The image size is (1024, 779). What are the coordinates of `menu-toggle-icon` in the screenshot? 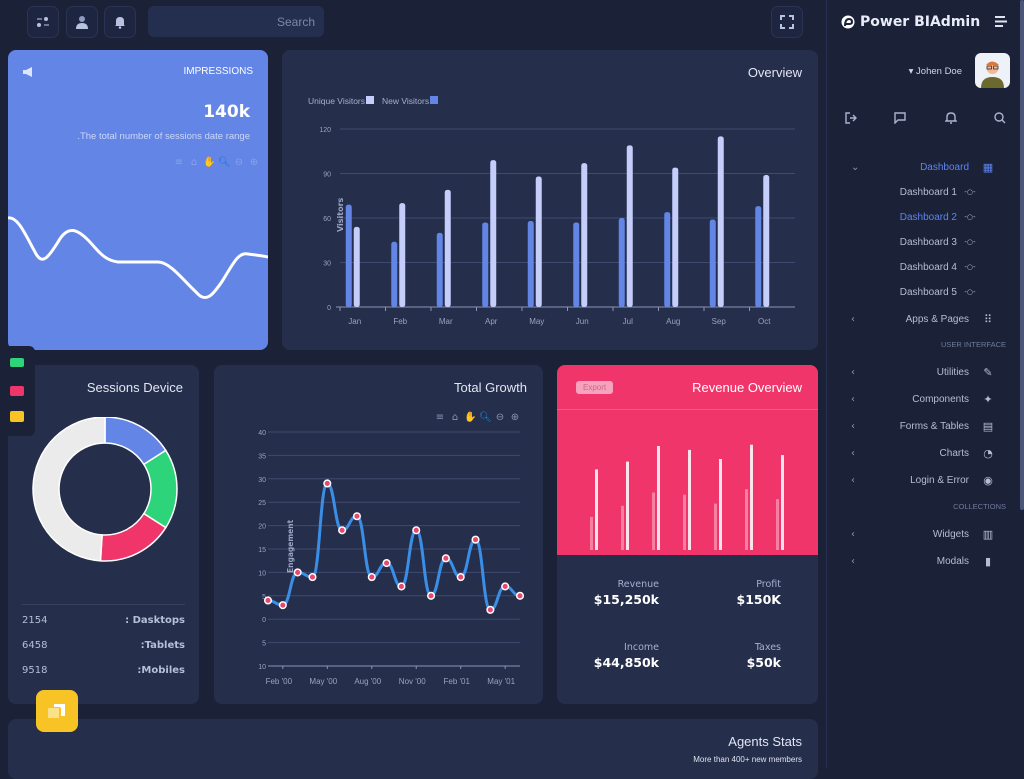 It's located at (1001, 21).